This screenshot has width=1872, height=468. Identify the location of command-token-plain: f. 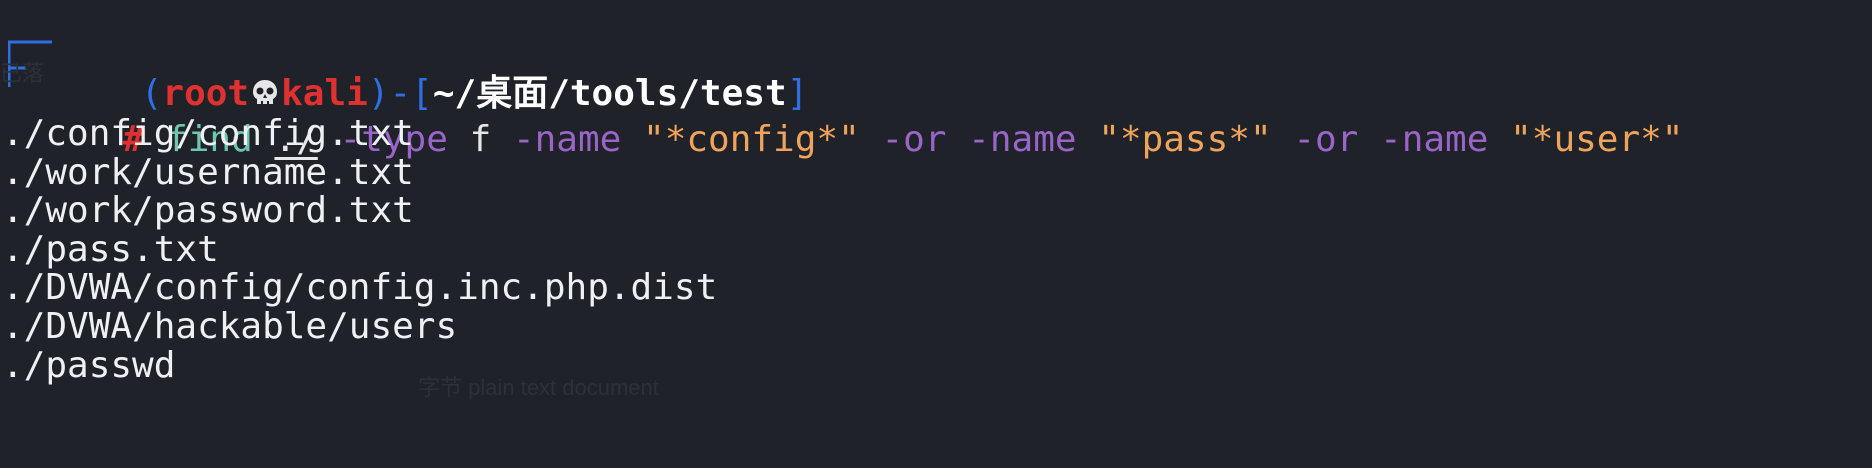
(480, 139).